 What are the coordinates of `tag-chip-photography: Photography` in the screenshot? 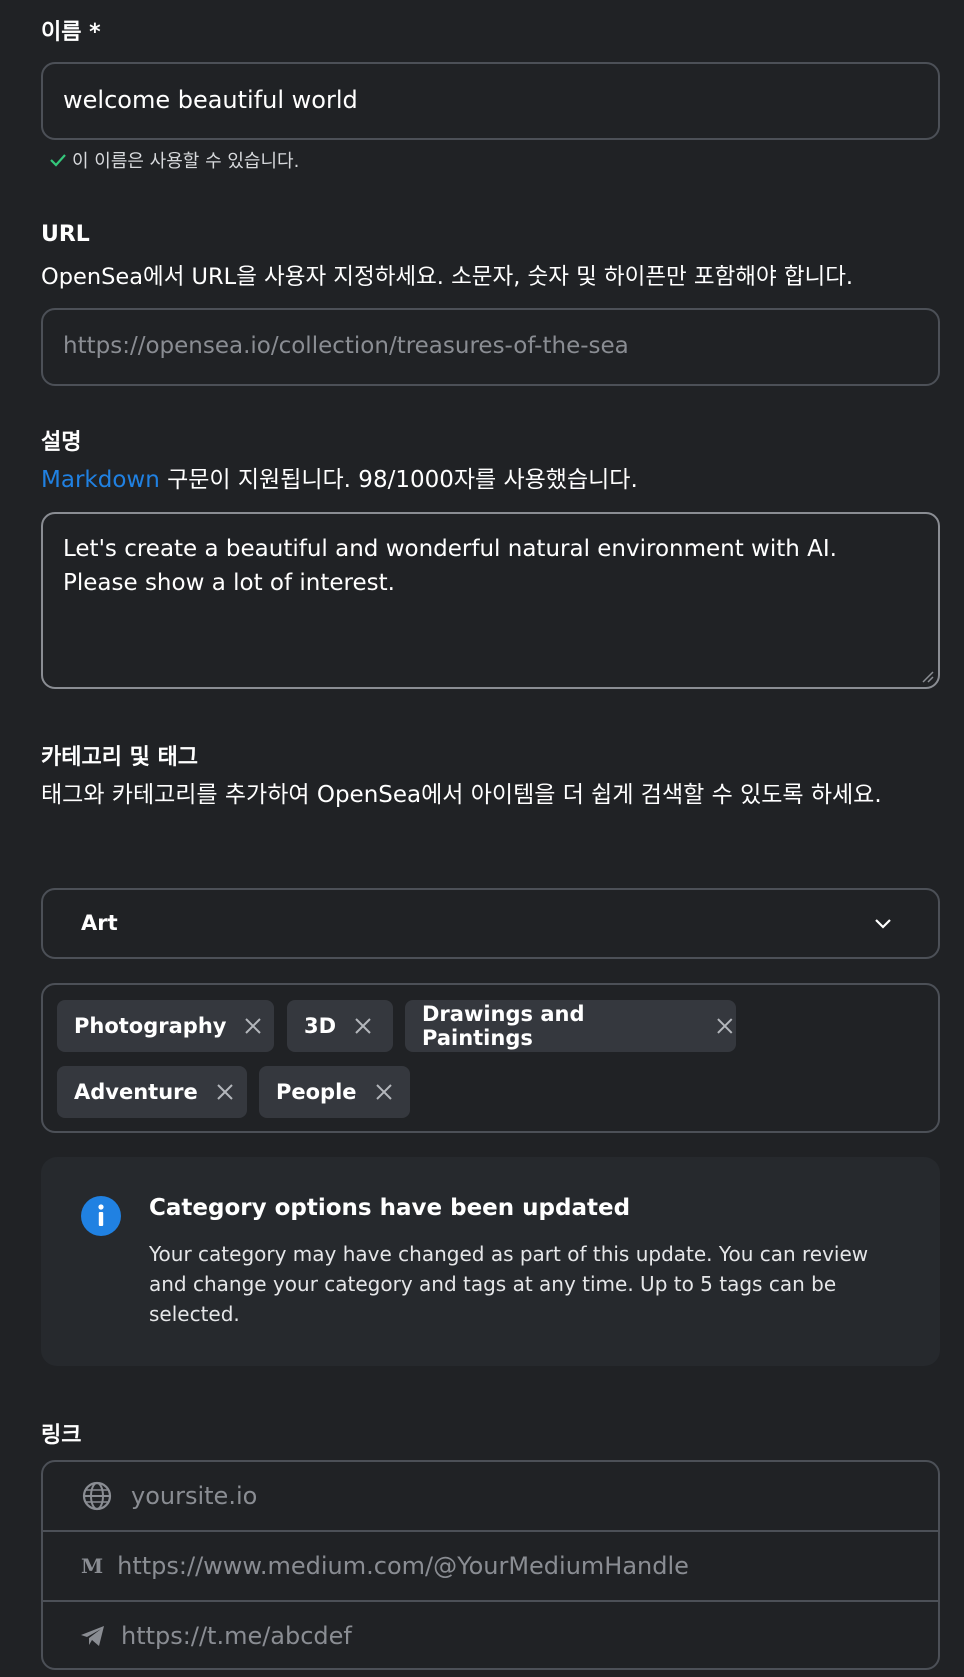 It's located at (165, 1026).